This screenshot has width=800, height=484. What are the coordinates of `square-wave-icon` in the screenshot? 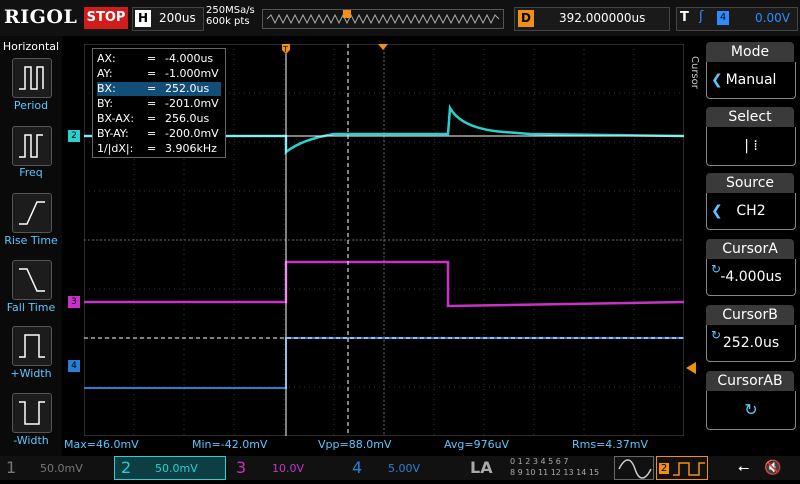 It's located at (689, 469).